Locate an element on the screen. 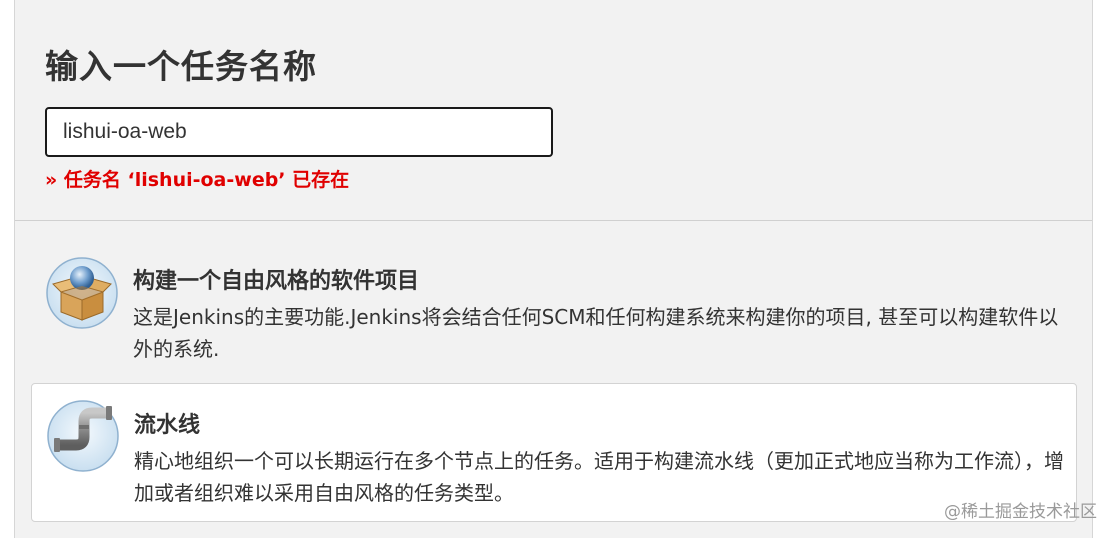 Image resolution: width=1113 pixels, height=538 pixels. item-name-input is located at coordinates (299, 132).